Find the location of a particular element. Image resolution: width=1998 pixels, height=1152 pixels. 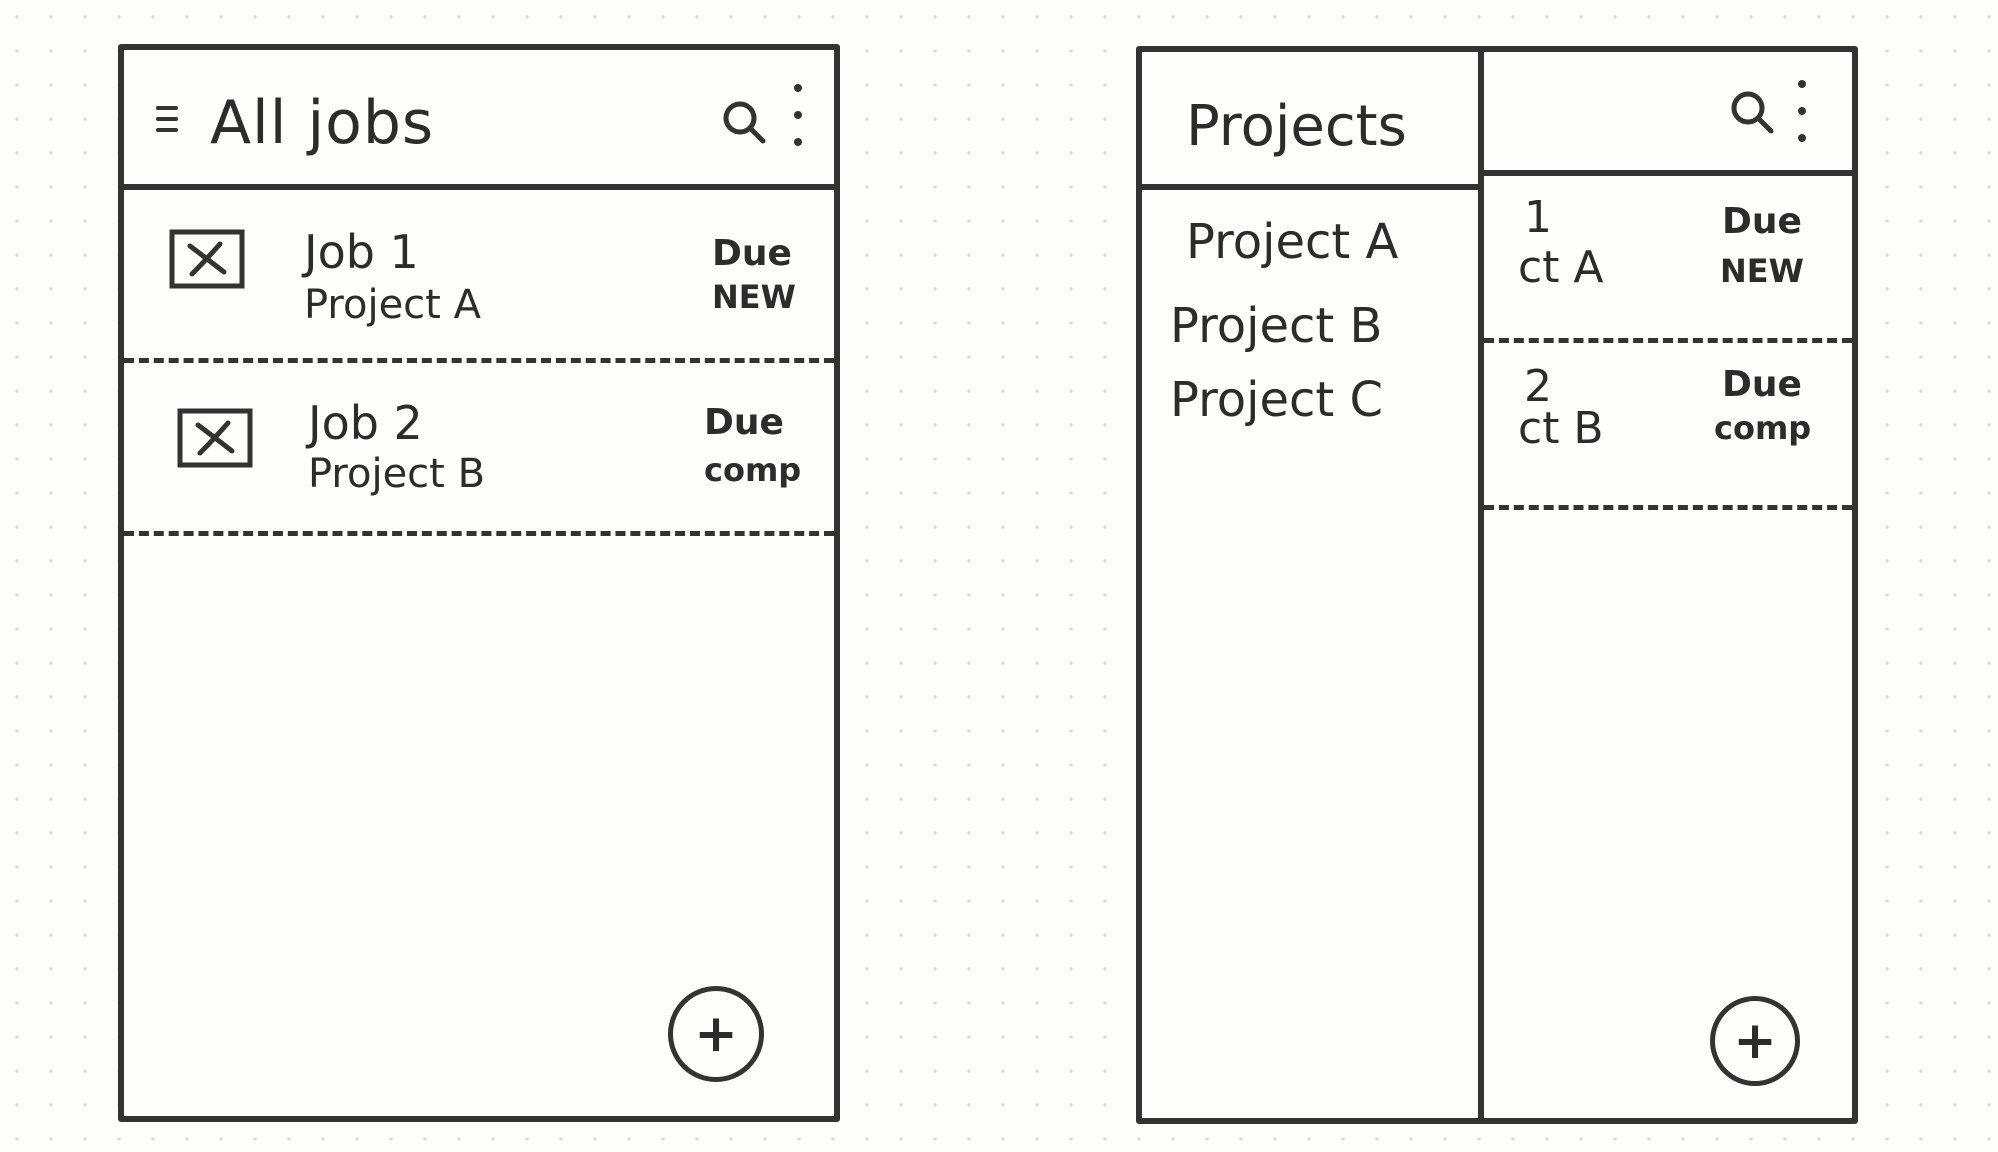

app-bar: All jobs is located at coordinates (479, 120).